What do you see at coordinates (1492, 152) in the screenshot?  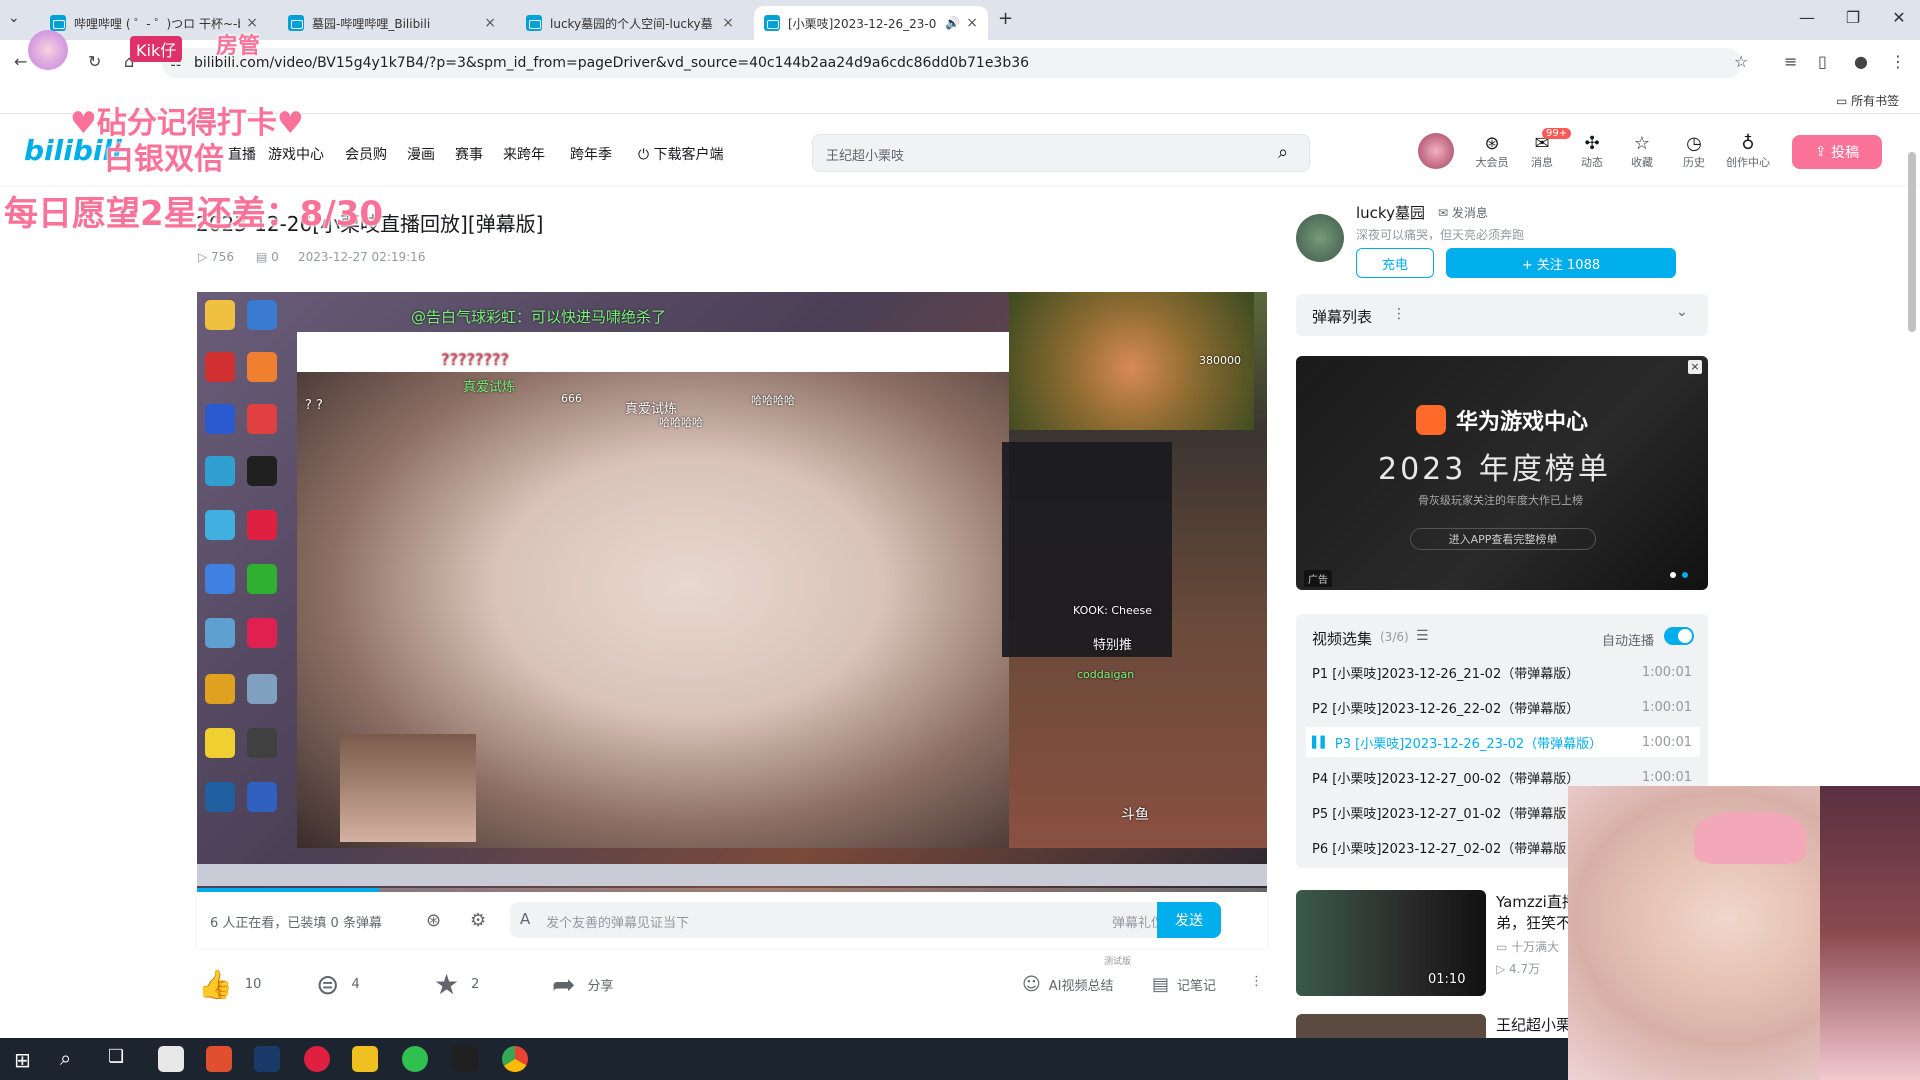 I see `header-vip: ⊛ 大会员` at bounding box center [1492, 152].